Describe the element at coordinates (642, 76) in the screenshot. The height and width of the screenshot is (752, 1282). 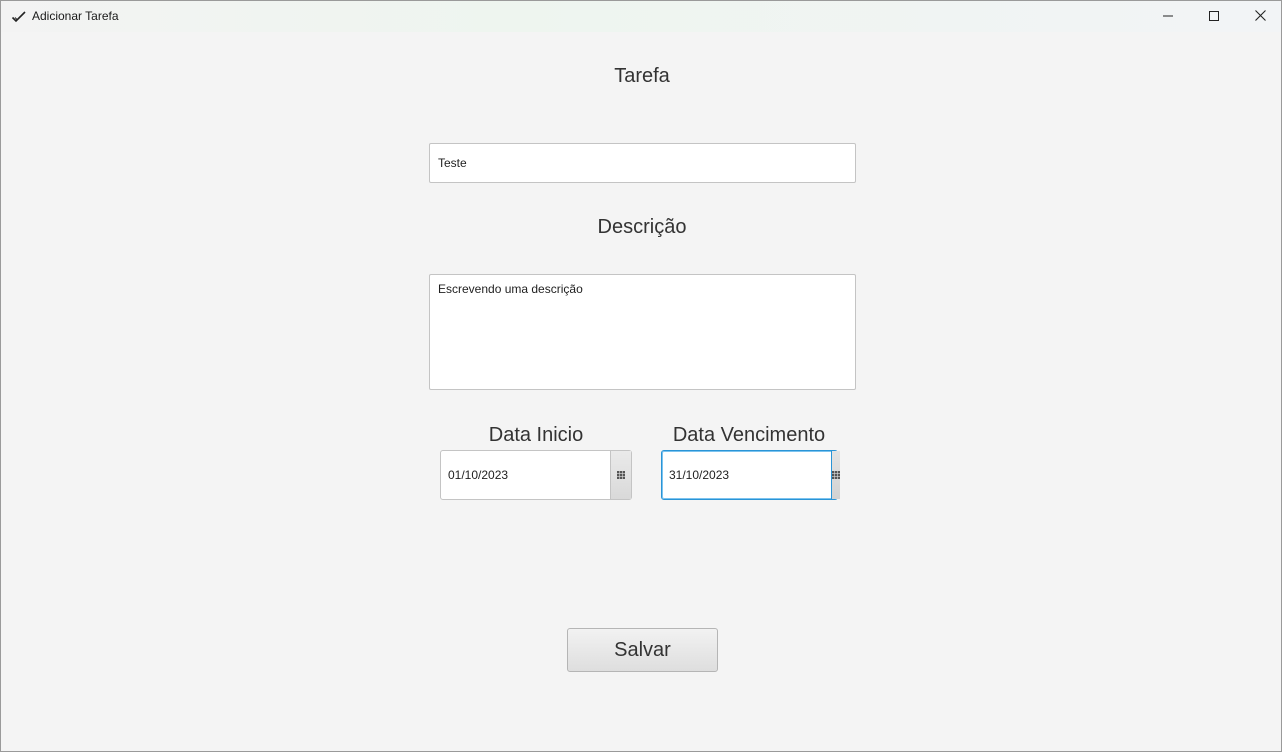
I see `task-heading: Tarefa` at that location.